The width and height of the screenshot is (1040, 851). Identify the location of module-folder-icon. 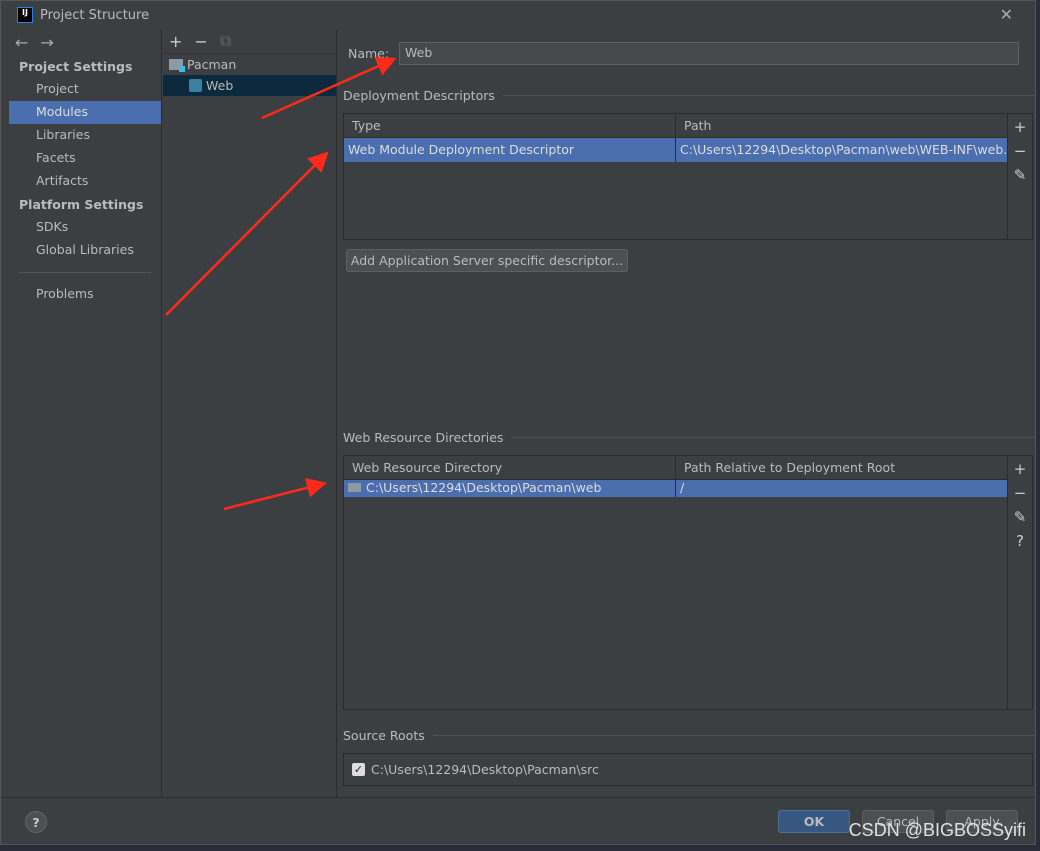
(177, 65).